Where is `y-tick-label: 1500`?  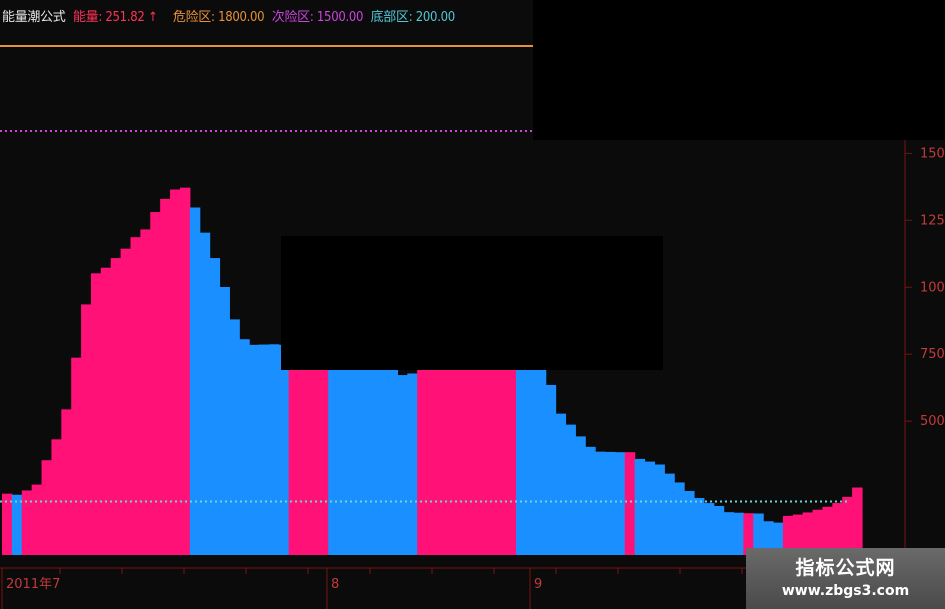 y-tick-label: 1500 is located at coordinates (932, 153).